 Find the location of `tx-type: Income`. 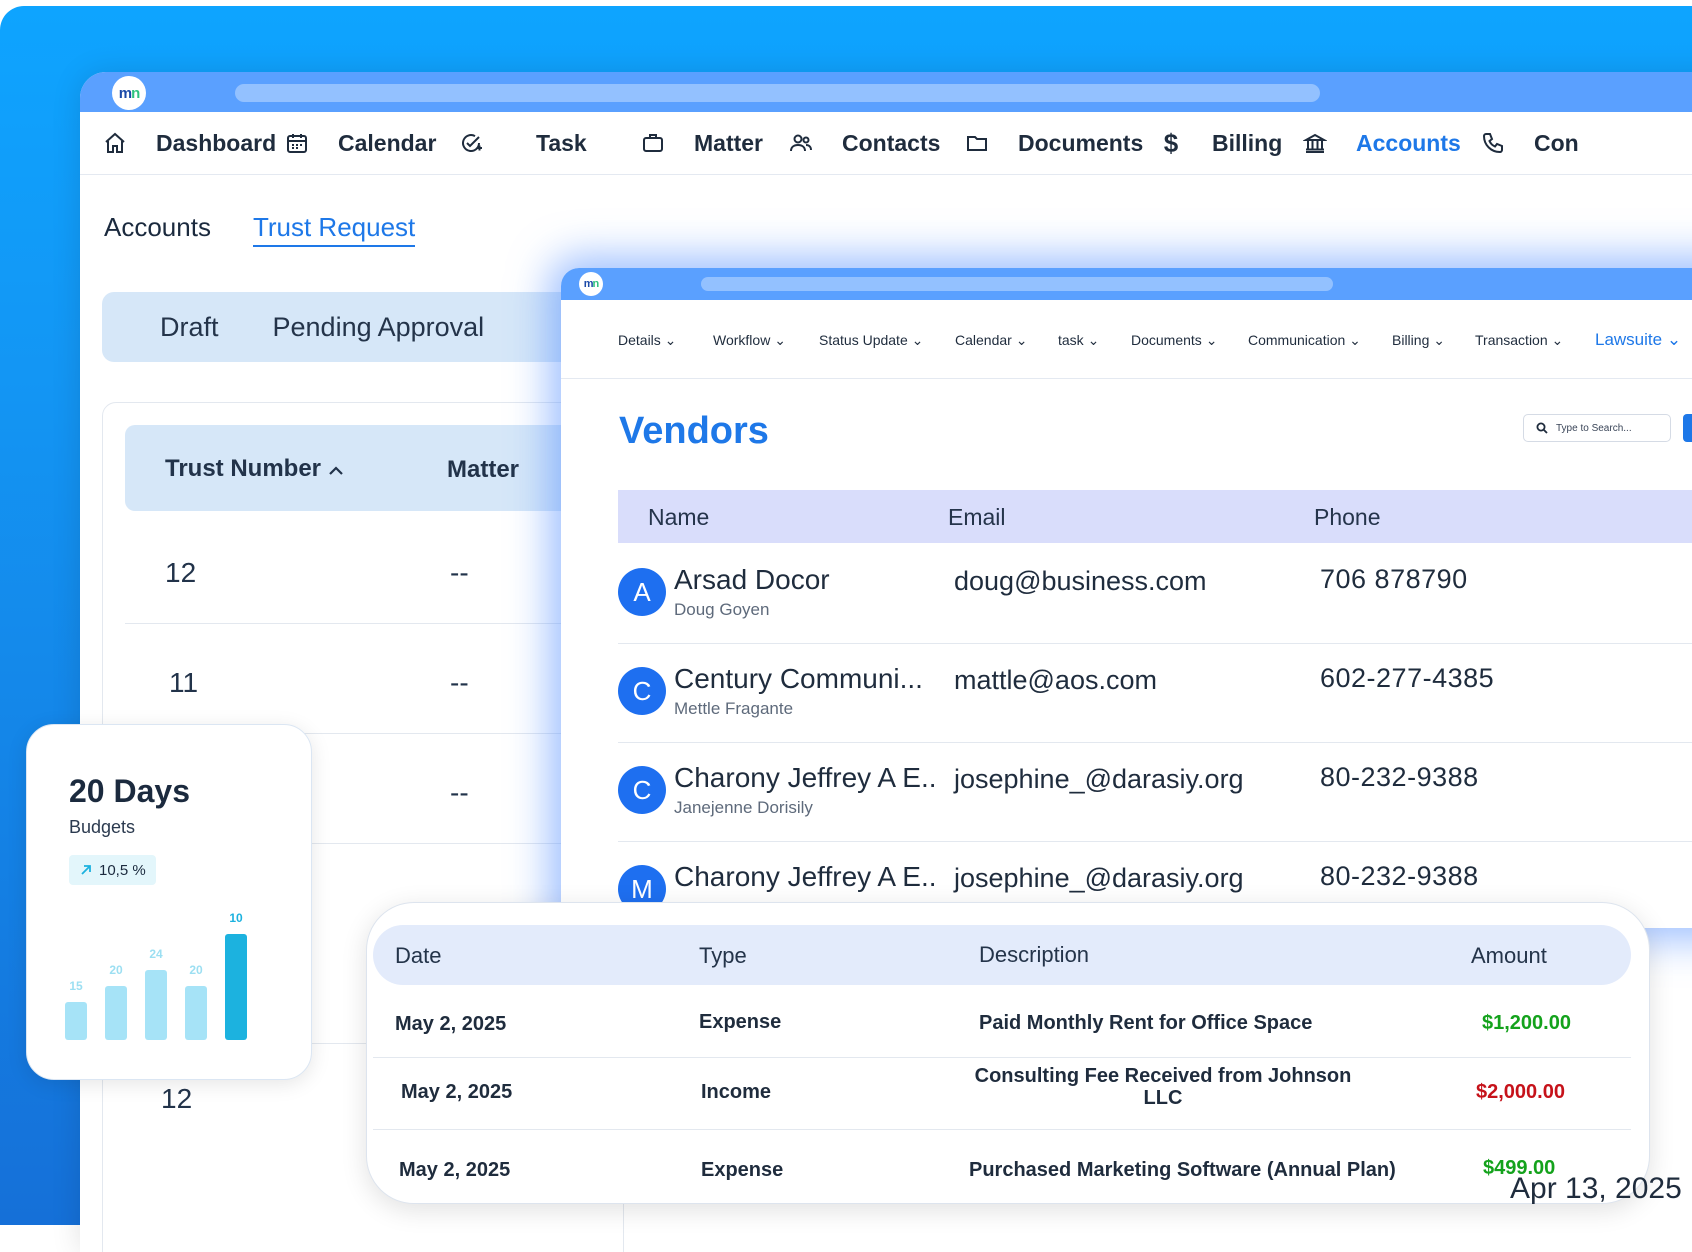

tx-type: Income is located at coordinates (736, 1092).